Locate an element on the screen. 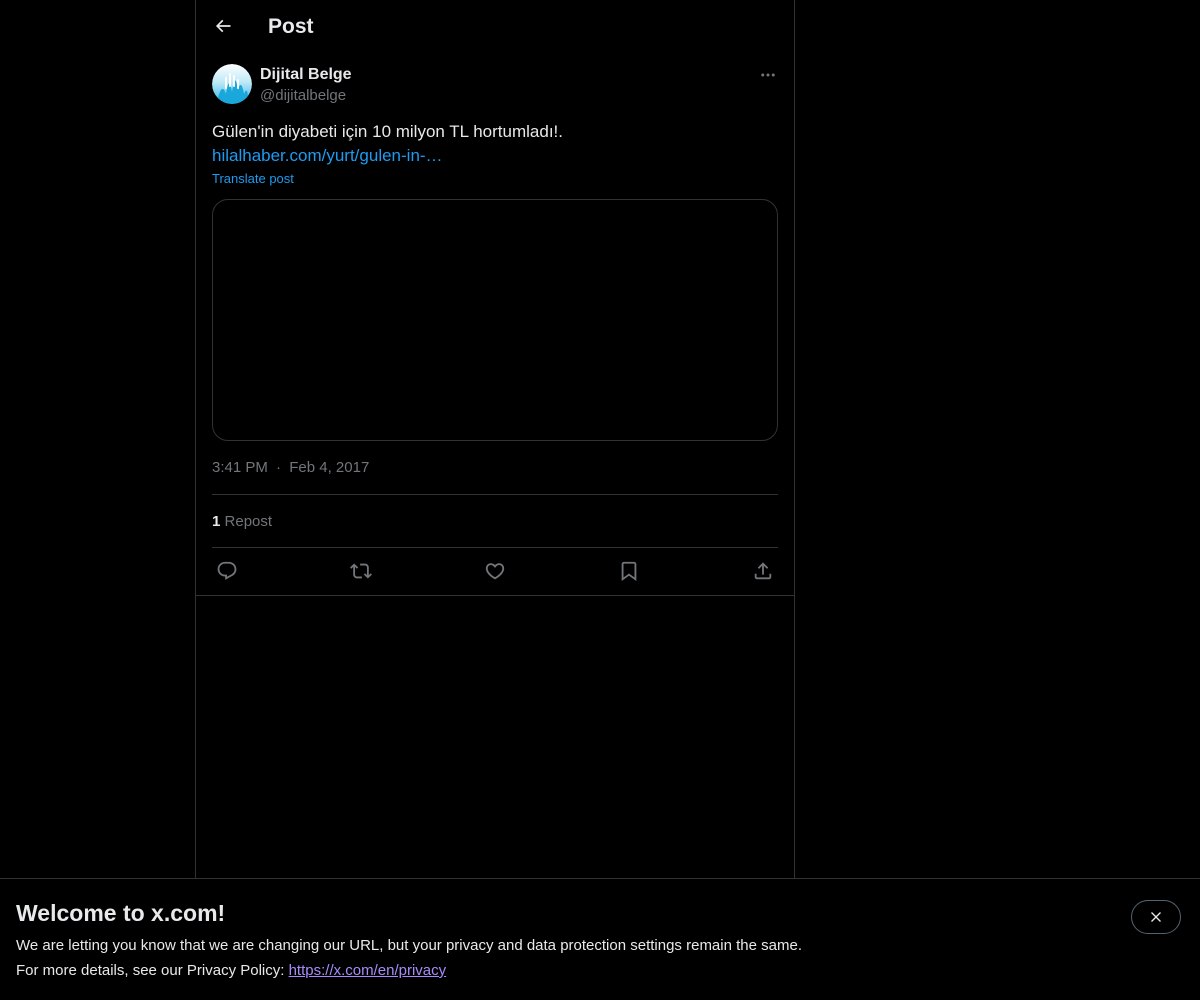  close-banner-button is located at coordinates (1156, 917).